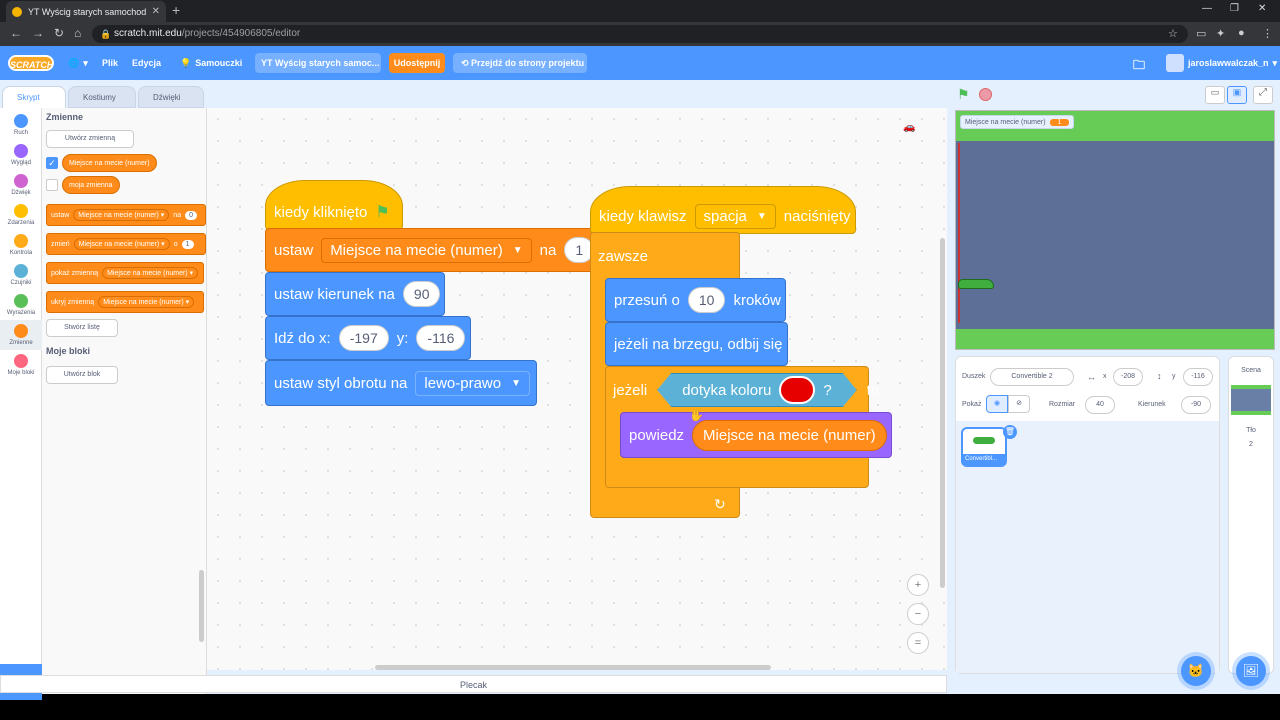  What do you see at coordinates (59, 33) in the screenshot?
I see `reload-icon: ↻` at bounding box center [59, 33].